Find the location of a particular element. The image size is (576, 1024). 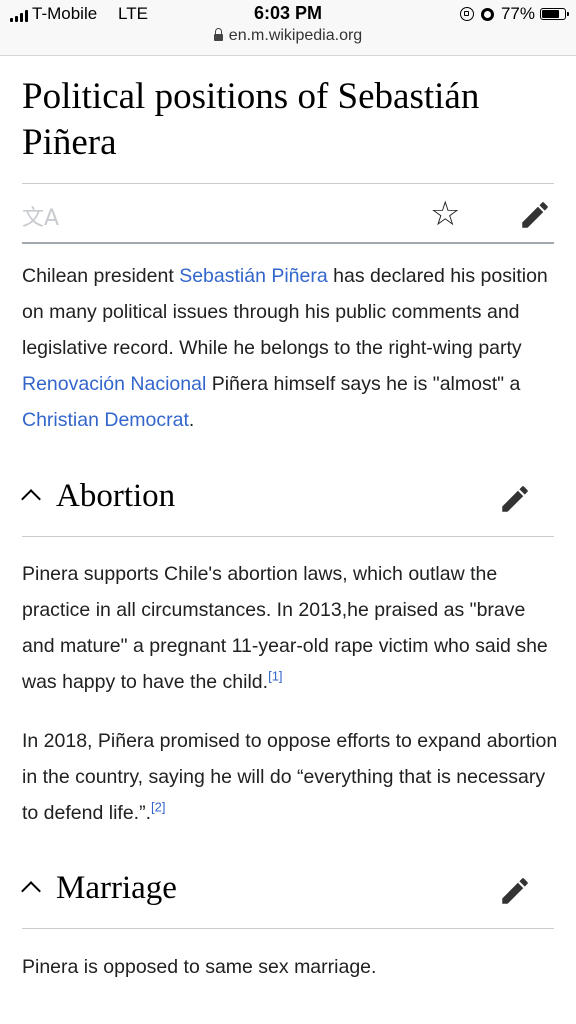

lock-icon is located at coordinates (218, 34).